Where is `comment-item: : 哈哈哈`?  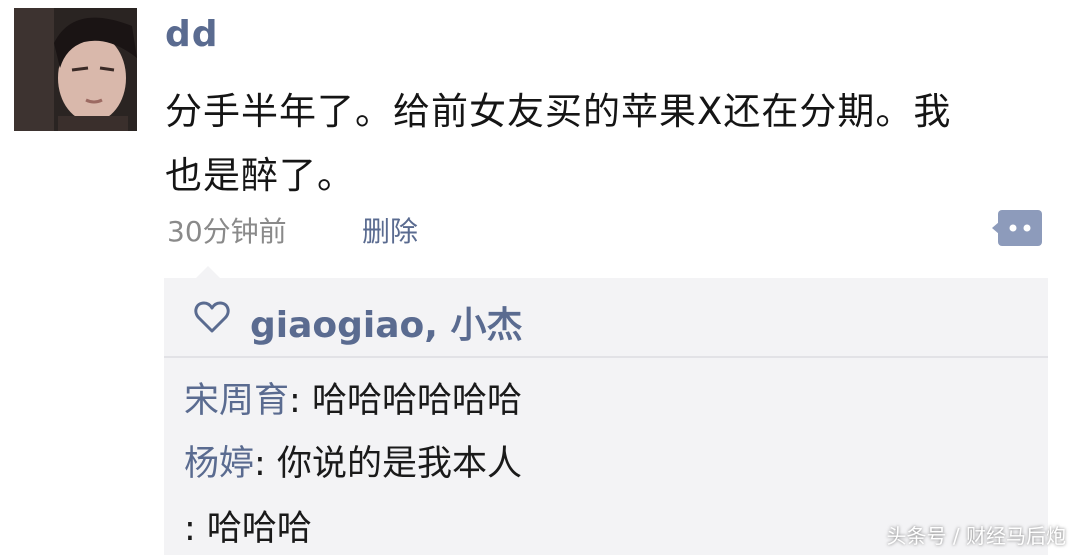
comment-item: : 哈哈哈 is located at coordinates (248, 525).